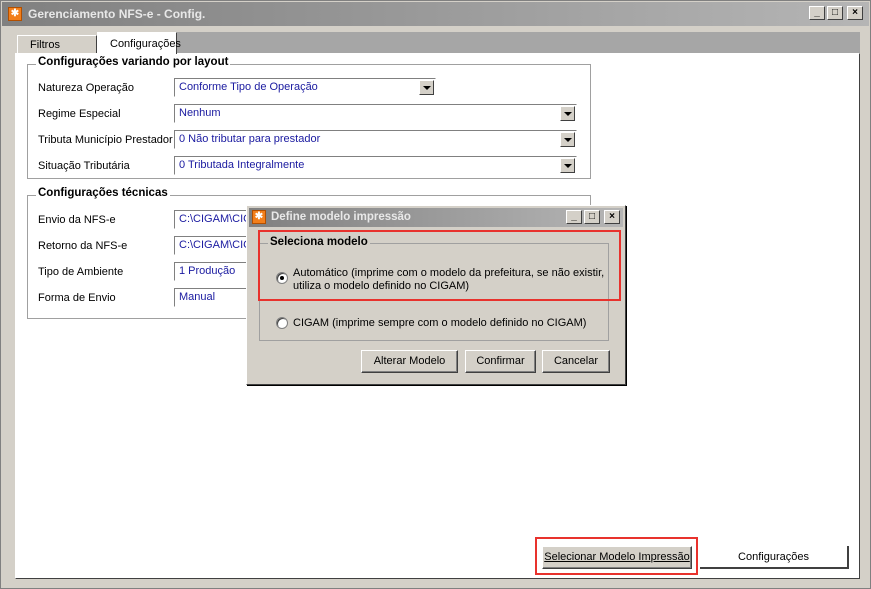 The height and width of the screenshot is (589, 871). I want to click on forma-envio-select: Manual, so click(214, 297).